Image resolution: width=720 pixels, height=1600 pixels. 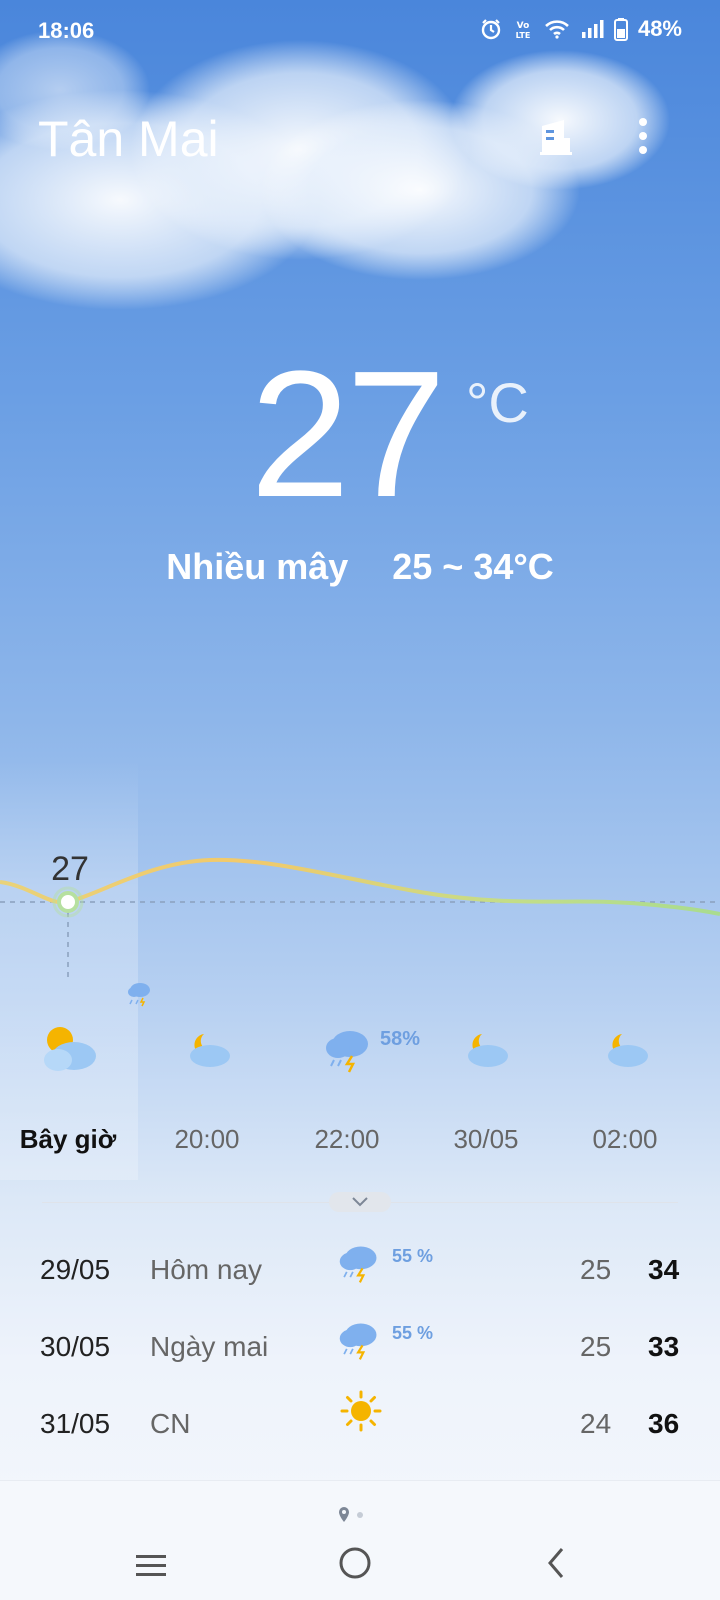 What do you see at coordinates (139, 995) in the screenshot?
I see `small-rain-icon` at bounding box center [139, 995].